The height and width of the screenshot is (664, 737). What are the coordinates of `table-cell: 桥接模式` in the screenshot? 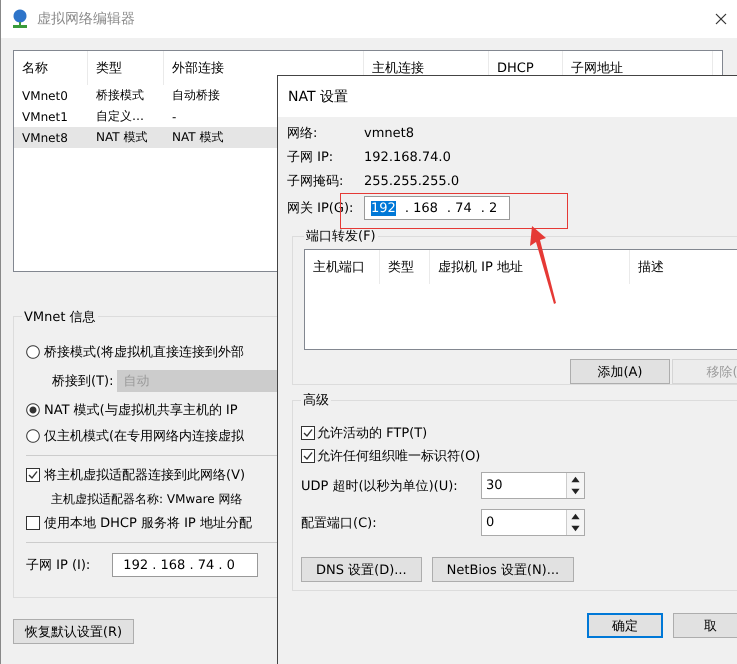 It's located at (120, 95).